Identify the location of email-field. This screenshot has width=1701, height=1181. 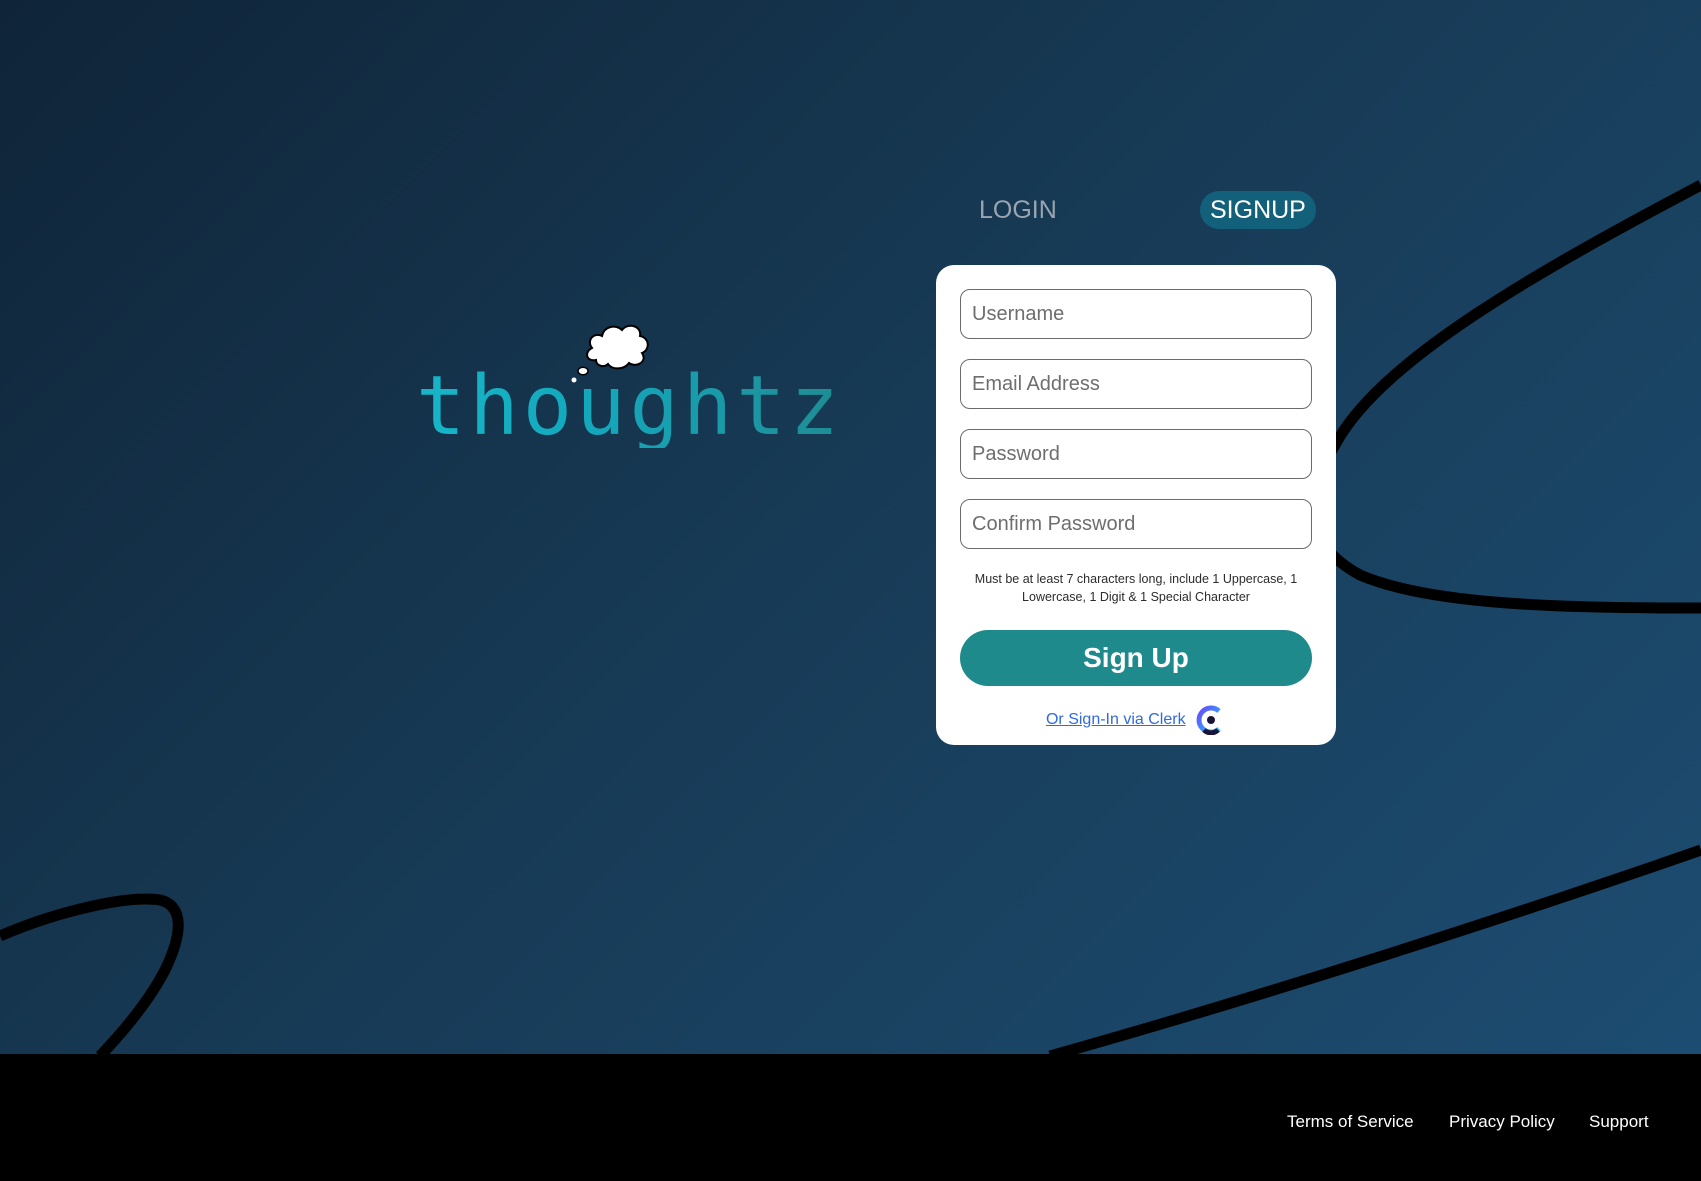
(1136, 384).